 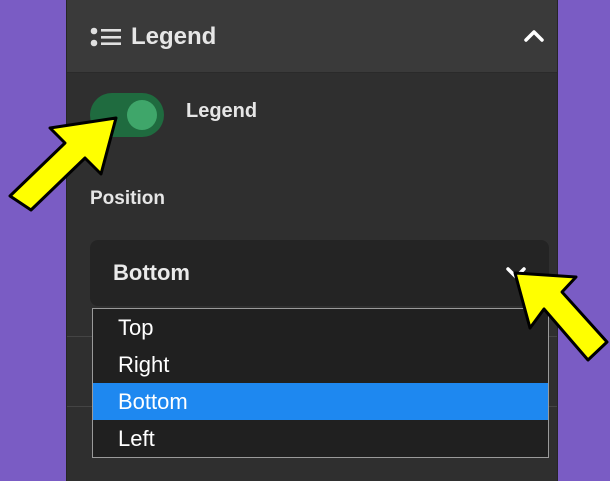 What do you see at coordinates (312, 36) in the screenshot?
I see `panel-header: Legend` at bounding box center [312, 36].